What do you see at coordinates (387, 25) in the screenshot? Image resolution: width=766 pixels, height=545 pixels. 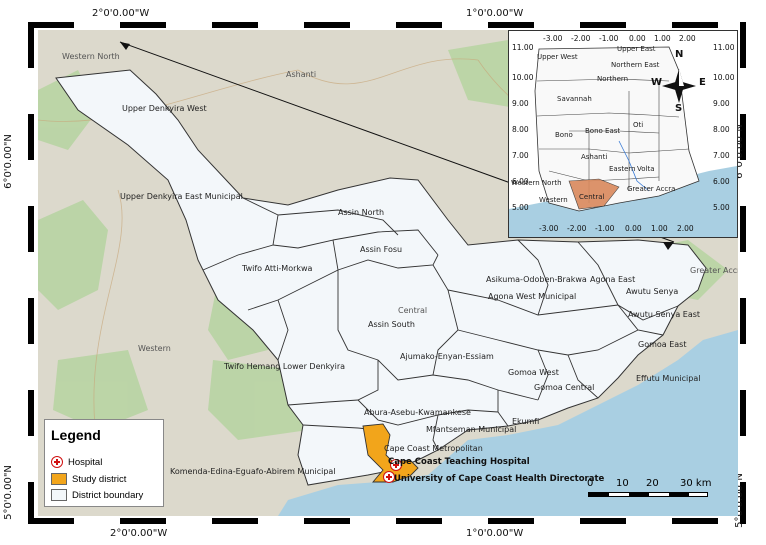 I see `frame-ticks-top` at bounding box center [387, 25].